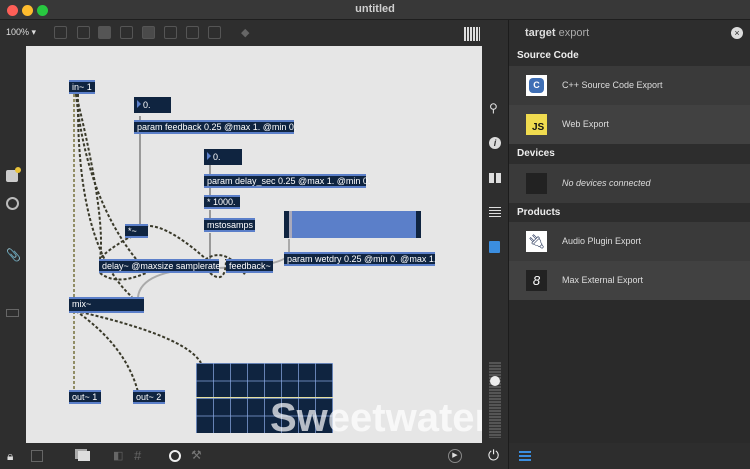 The width and height of the screenshot is (750, 469). Describe the element at coordinates (602, 241) in the screenshot. I see `item-label: Audio Plugin Export` at that location.